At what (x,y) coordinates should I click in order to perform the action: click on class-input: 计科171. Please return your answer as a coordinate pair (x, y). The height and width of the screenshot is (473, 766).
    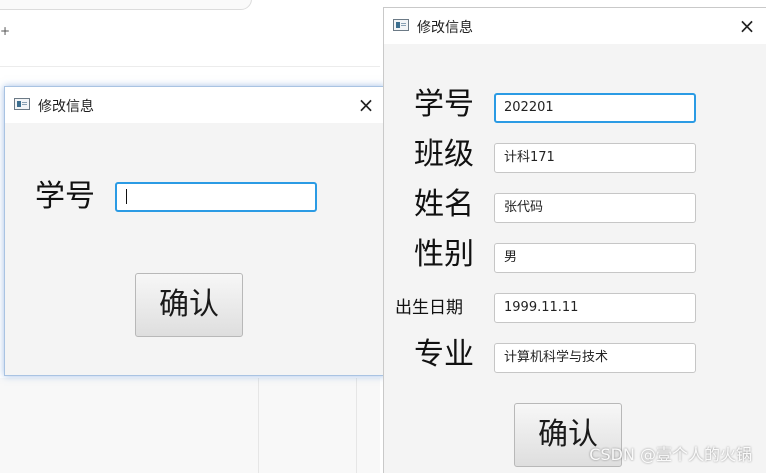
    Looking at the image, I should click on (595, 158).